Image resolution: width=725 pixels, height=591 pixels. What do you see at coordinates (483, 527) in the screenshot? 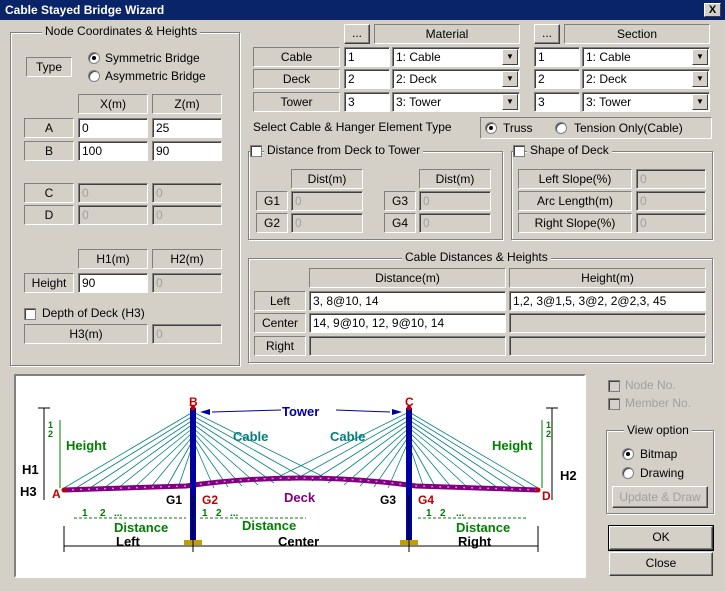
I see `label-distance-right: Distance` at bounding box center [483, 527].